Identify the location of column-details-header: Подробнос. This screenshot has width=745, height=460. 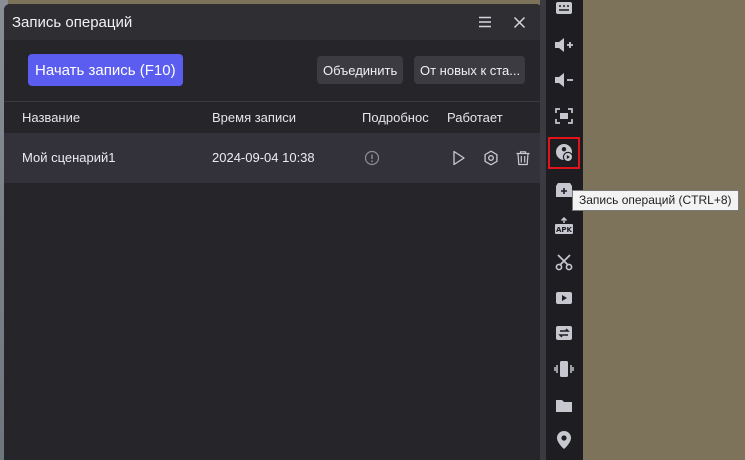
(395, 117).